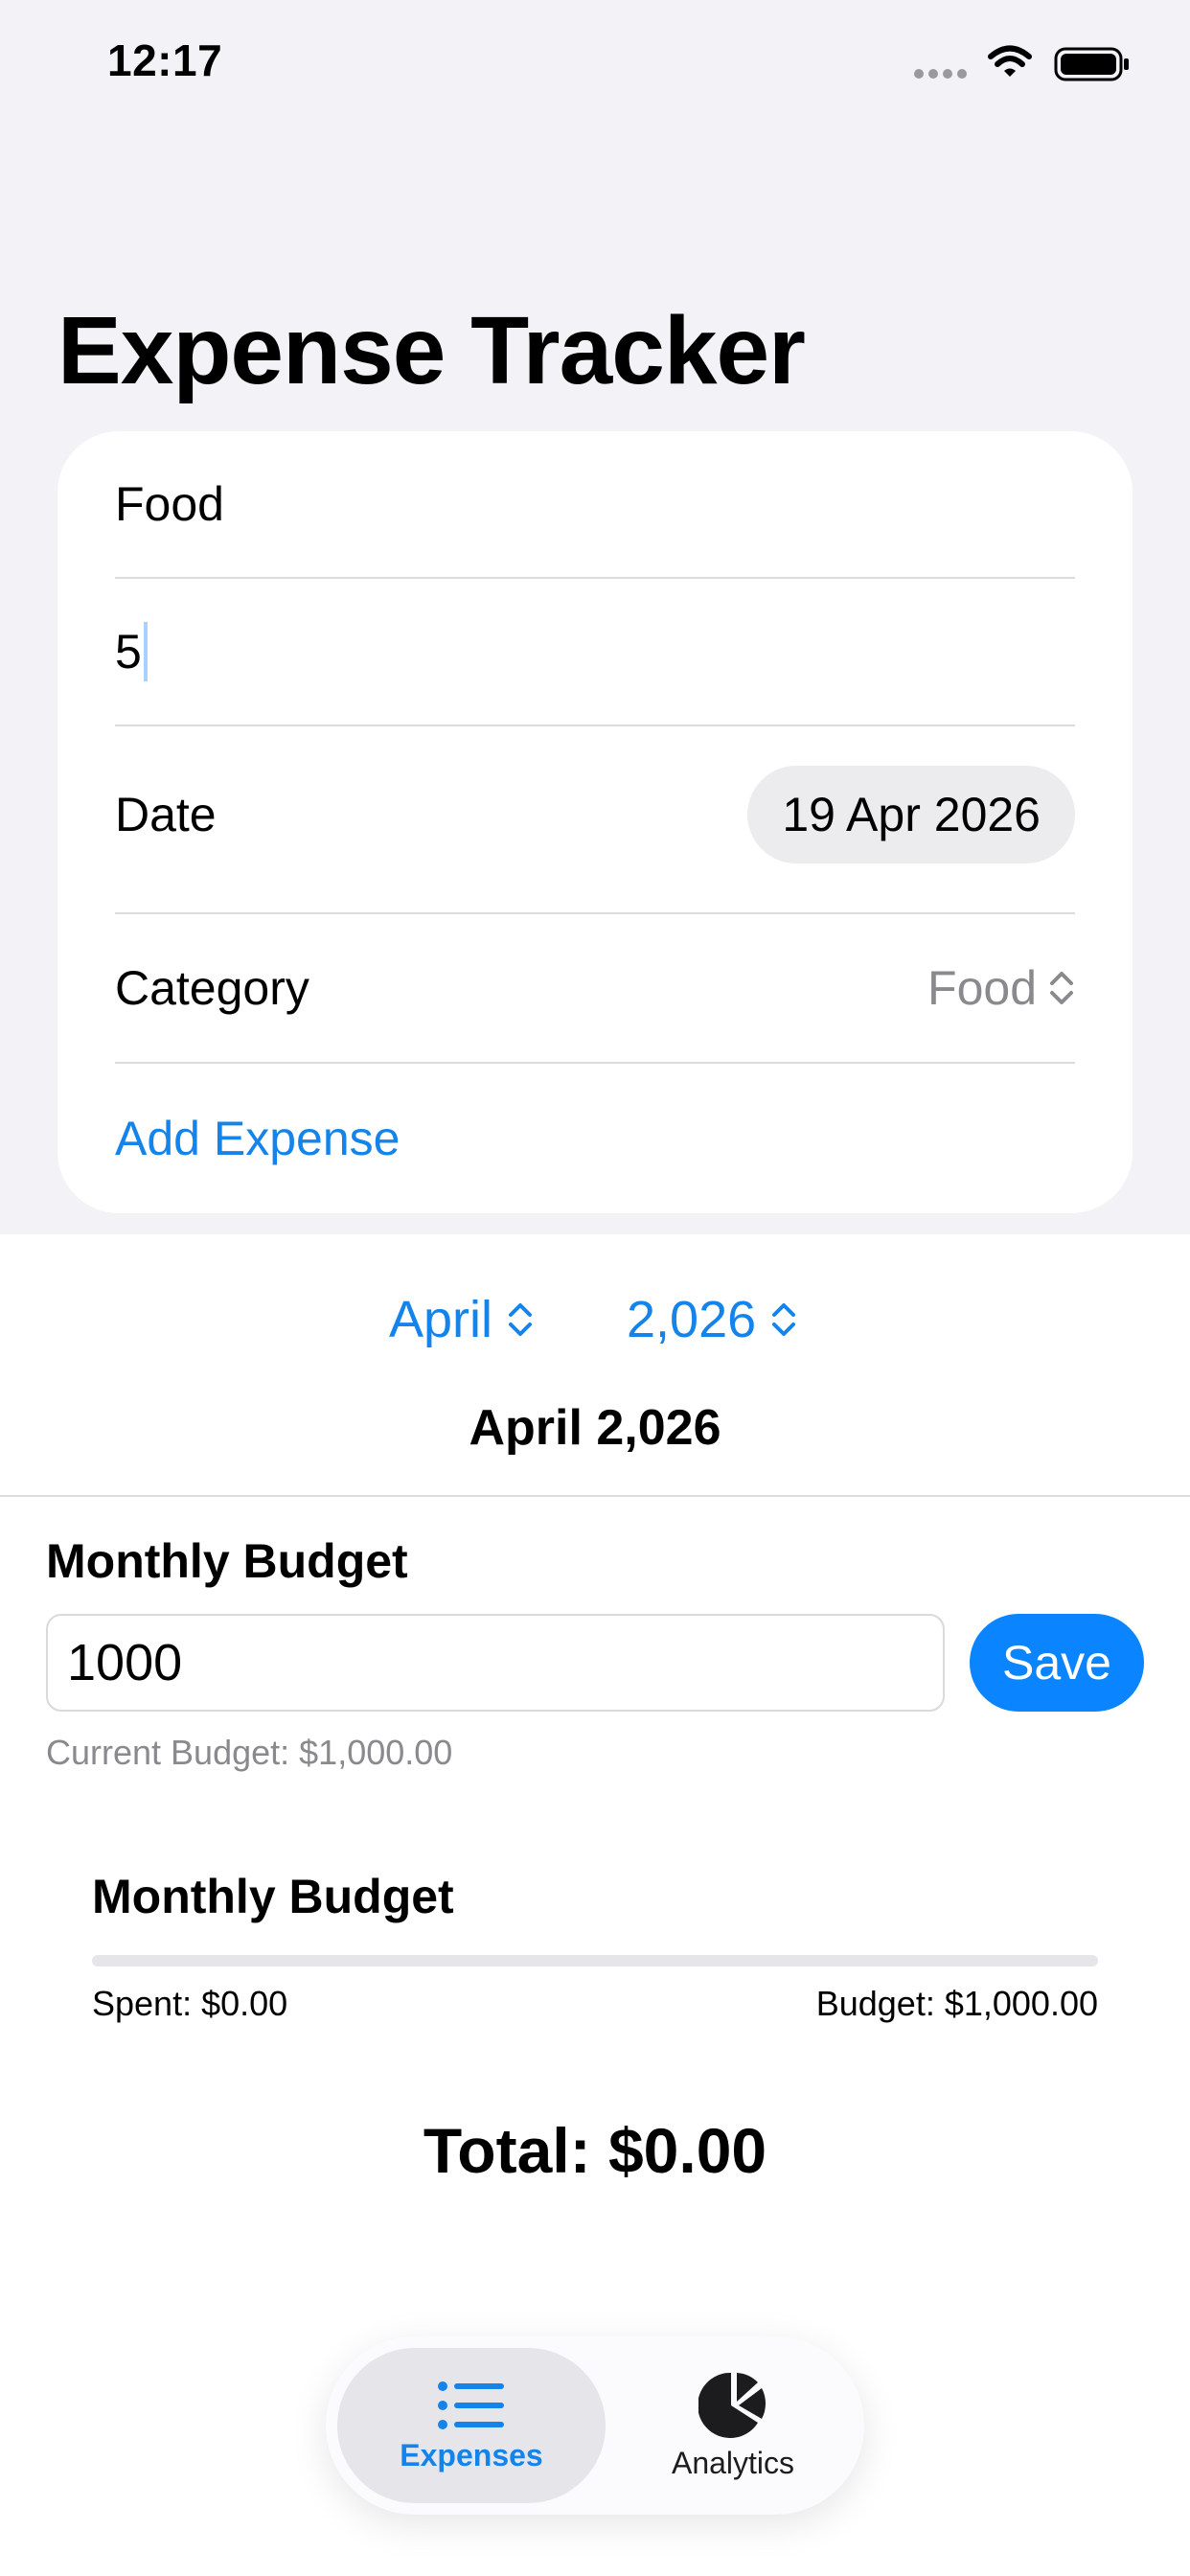 This screenshot has height=2576, width=1190. I want to click on current-budget-text: Current Budget: $1,000.00, so click(250, 1752).